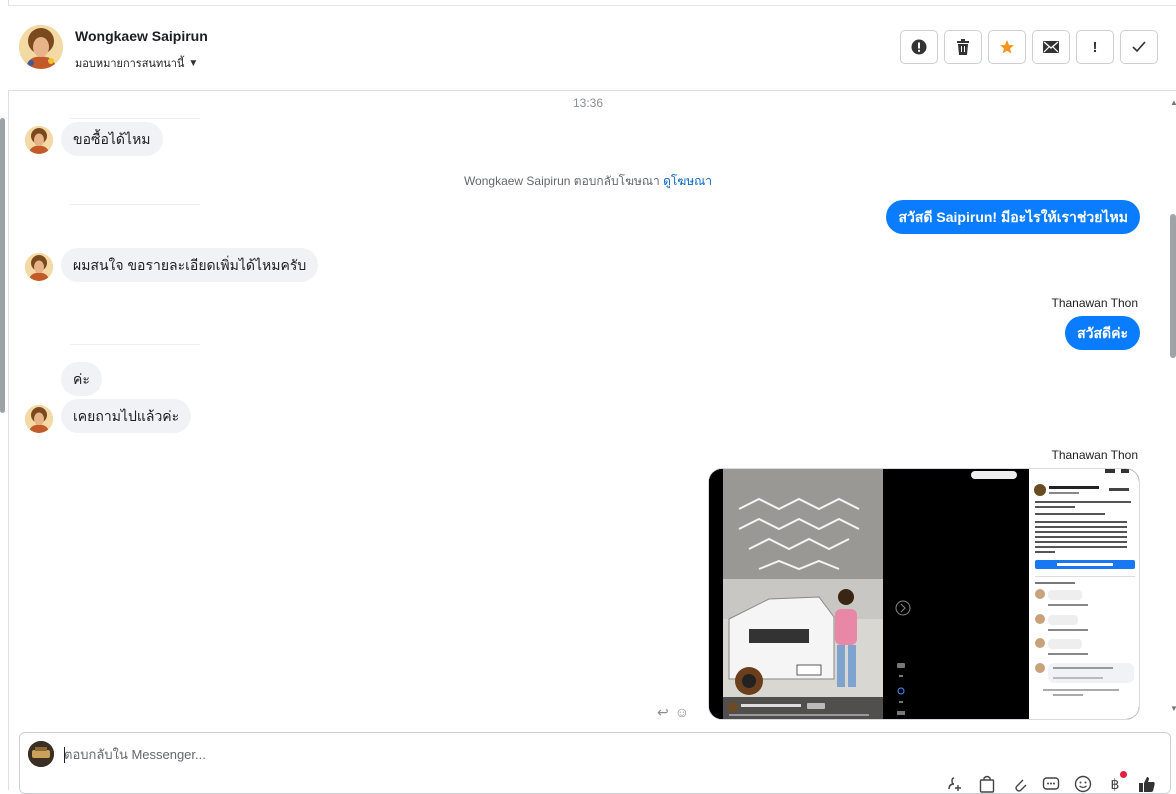 This screenshot has width=1176, height=794. What do you see at coordinates (112, 139) in the screenshot?
I see `incoming-message: ขอซื้อได้ไหม` at bounding box center [112, 139].